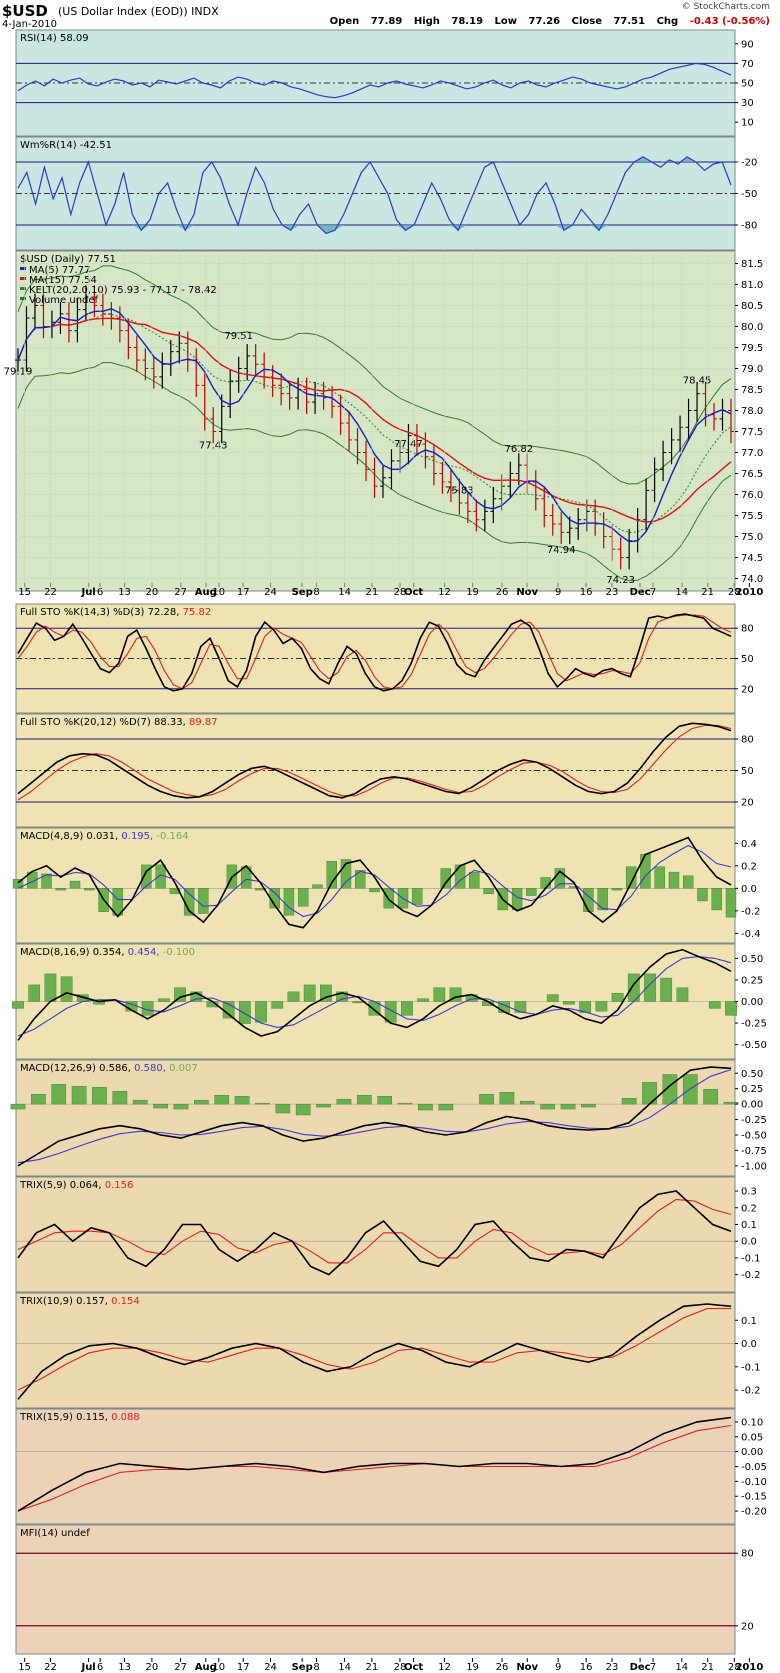 Image resolution: width=780 pixels, height=1673 pixels. Describe the element at coordinates (752, 285) in the screenshot. I see `y-tick-label: 81.0` at that location.